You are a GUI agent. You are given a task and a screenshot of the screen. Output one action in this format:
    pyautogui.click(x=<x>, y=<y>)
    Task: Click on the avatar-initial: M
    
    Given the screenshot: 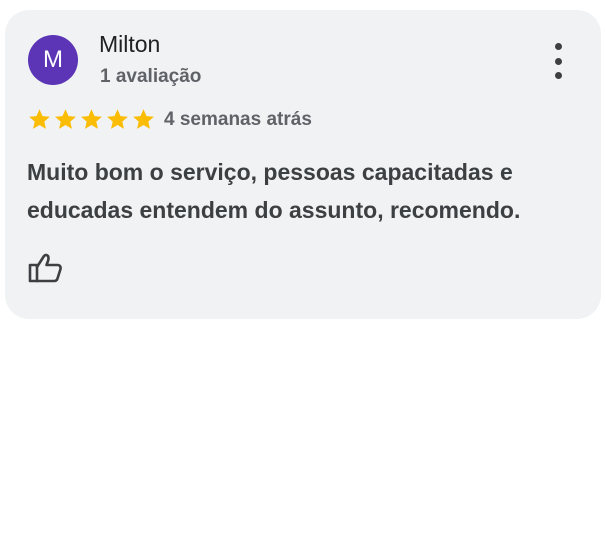 What is the action you would take?
    pyautogui.click(x=53, y=59)
    